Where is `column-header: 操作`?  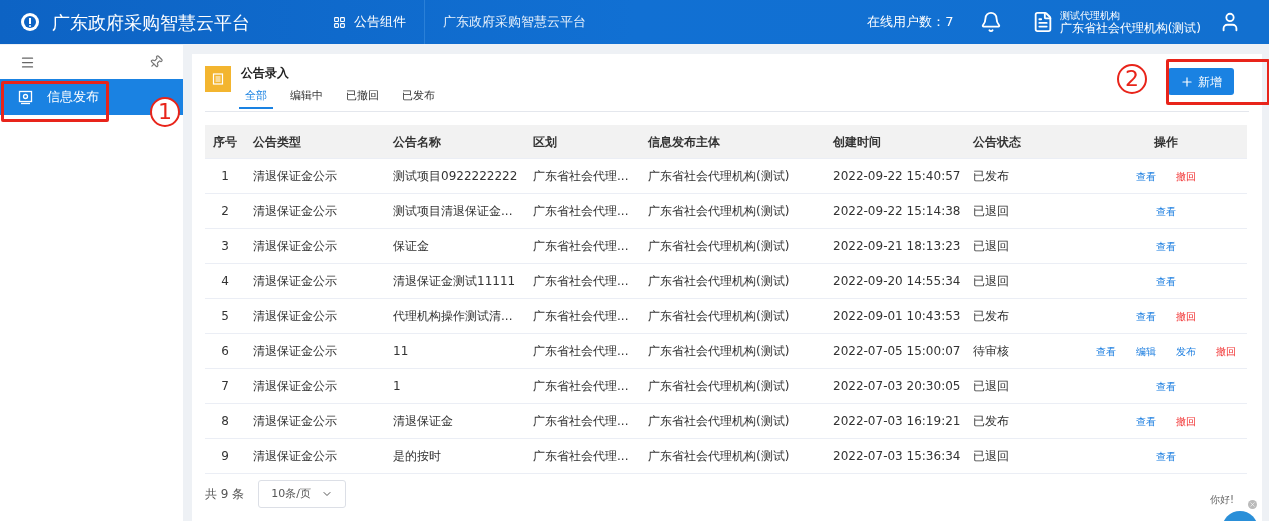
column-header: 操作 is located at coordinates (1166, 142).